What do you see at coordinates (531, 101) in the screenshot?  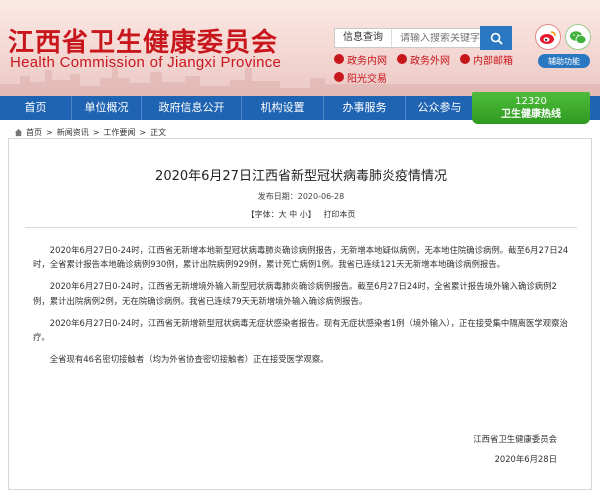 I see `hotline-number: 12320` at bounding box center [531, 101].